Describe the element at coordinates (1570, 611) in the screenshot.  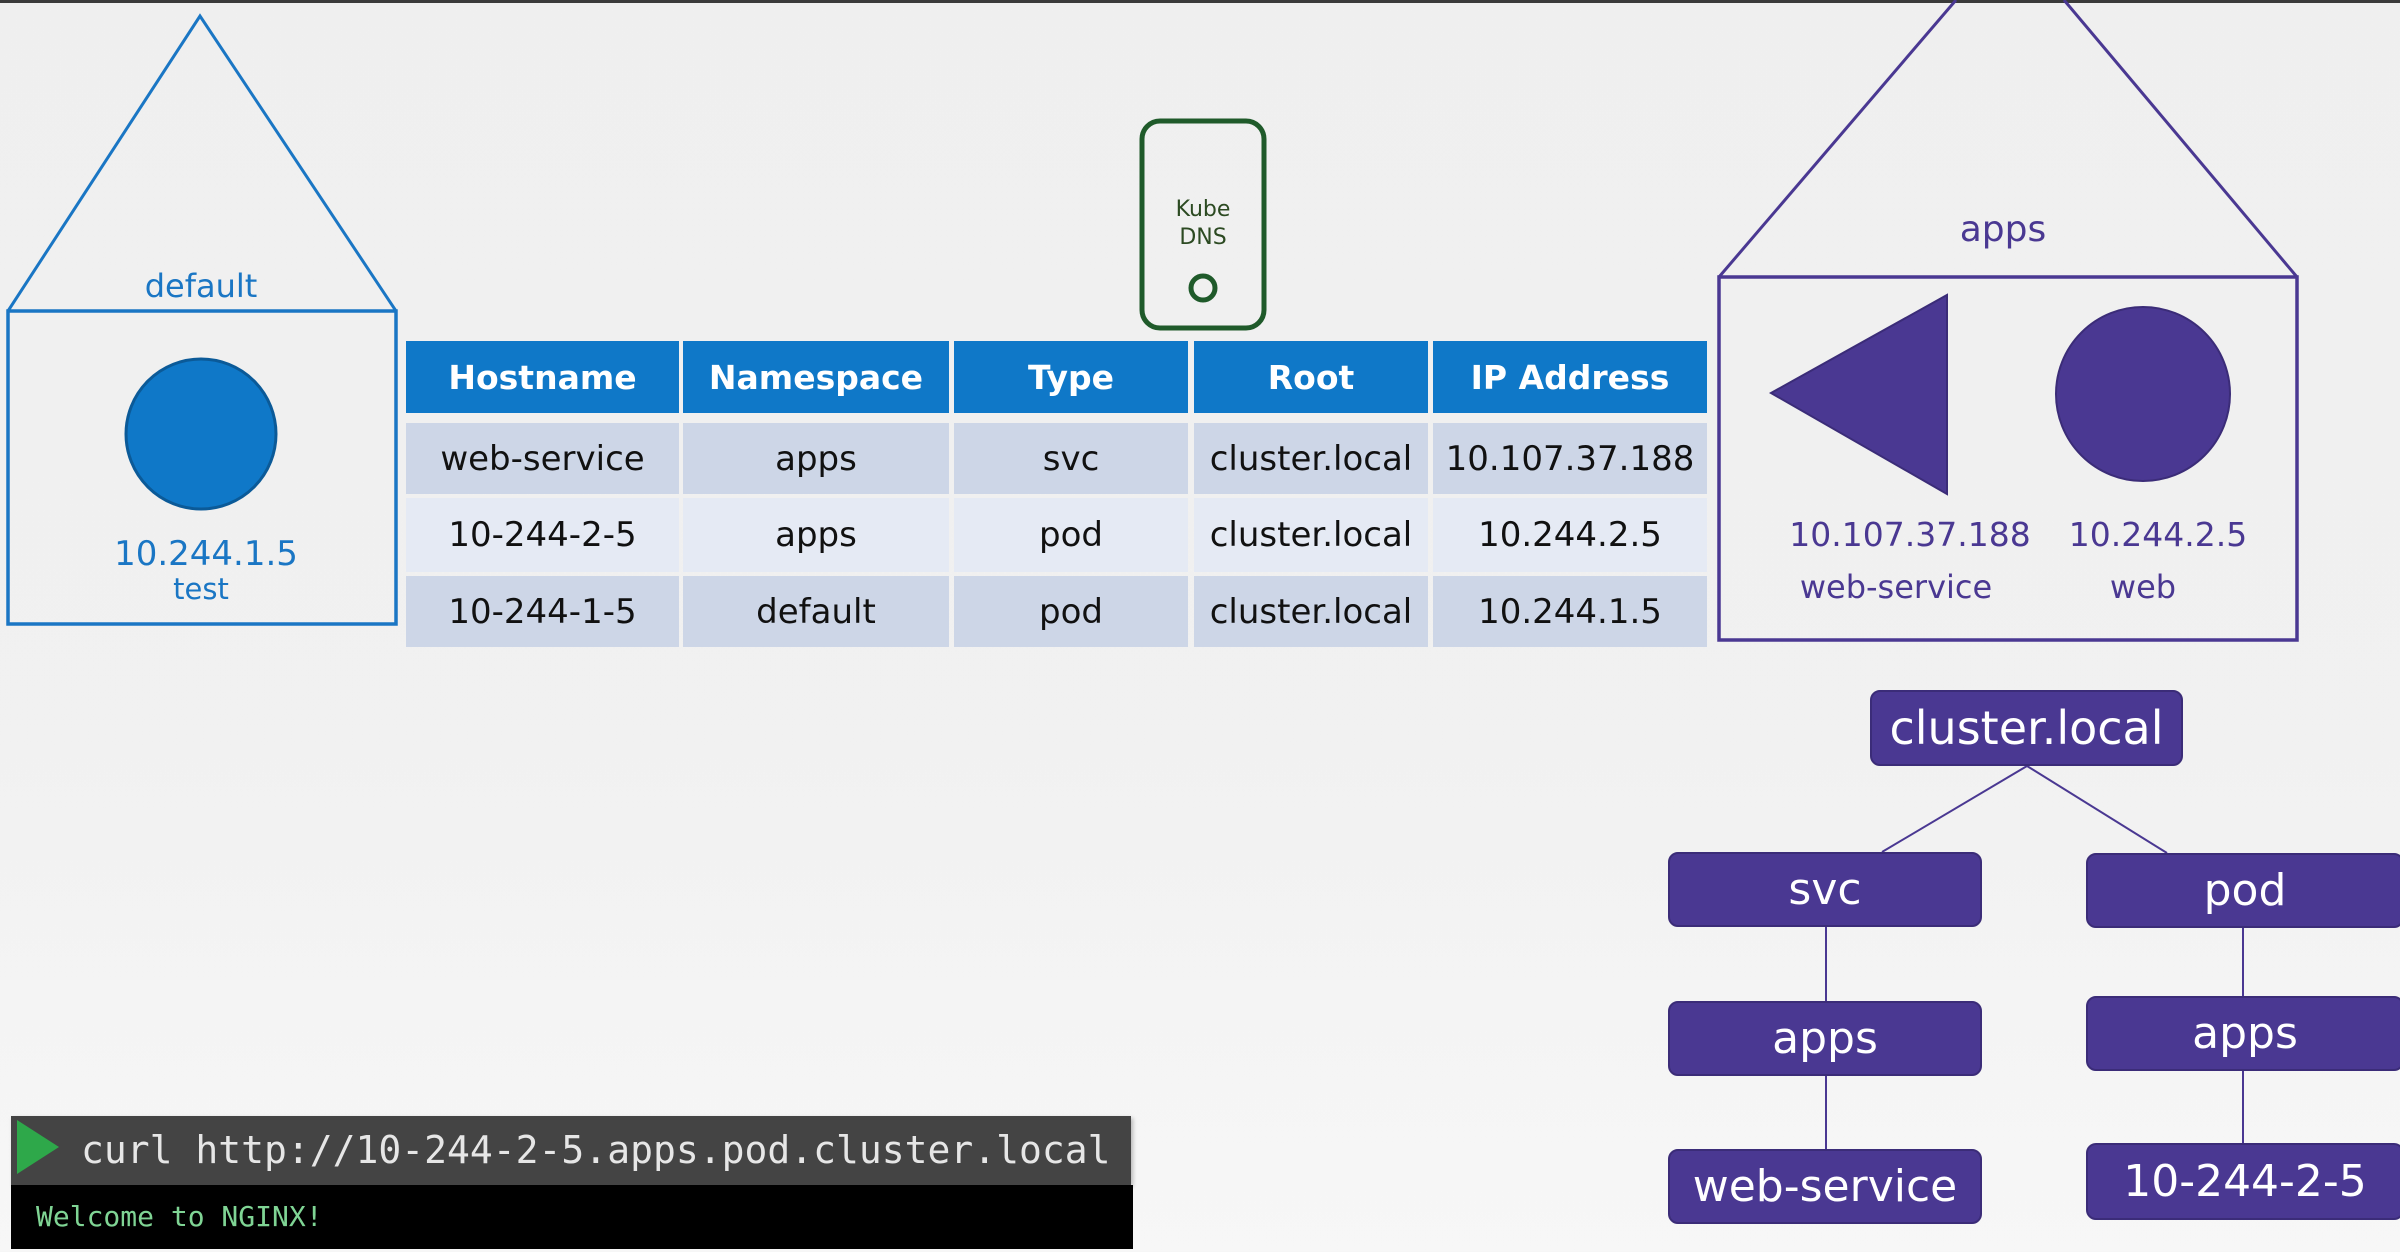
I see `table-cell-ip-address: 10.244.1.5` at that location.